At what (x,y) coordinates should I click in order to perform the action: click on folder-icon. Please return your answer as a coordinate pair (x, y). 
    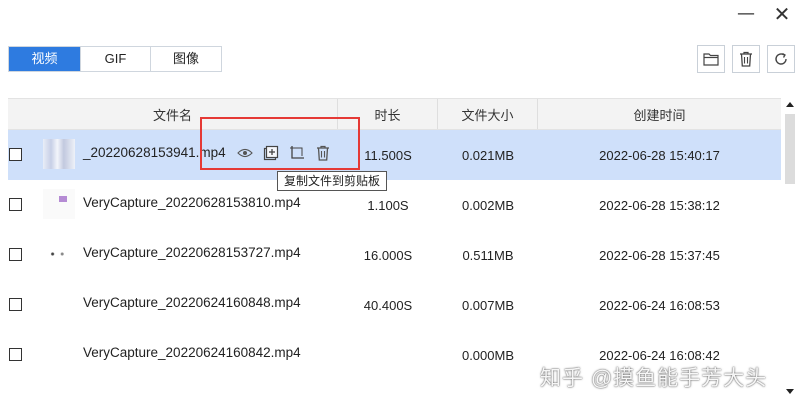
    Looking at the image, I should click on (711, 59).